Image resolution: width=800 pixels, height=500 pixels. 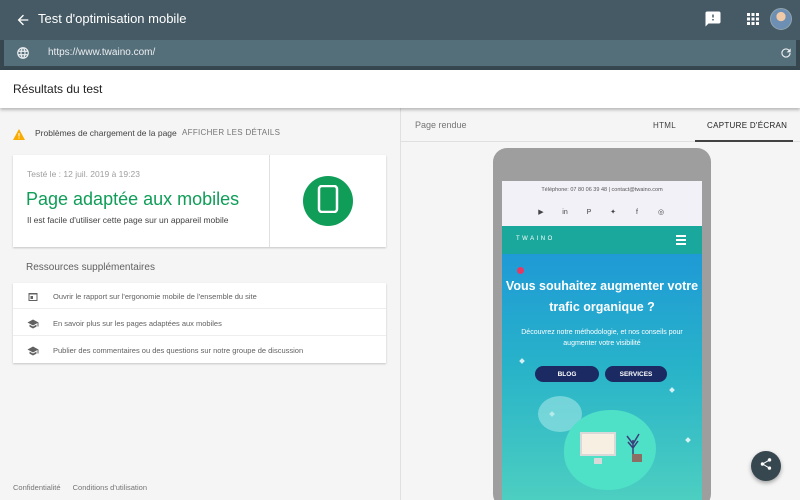 What do you see at coordinates (19, 133) in the screenshot?
I see `warning-icon` at bounding box center [19, 133].